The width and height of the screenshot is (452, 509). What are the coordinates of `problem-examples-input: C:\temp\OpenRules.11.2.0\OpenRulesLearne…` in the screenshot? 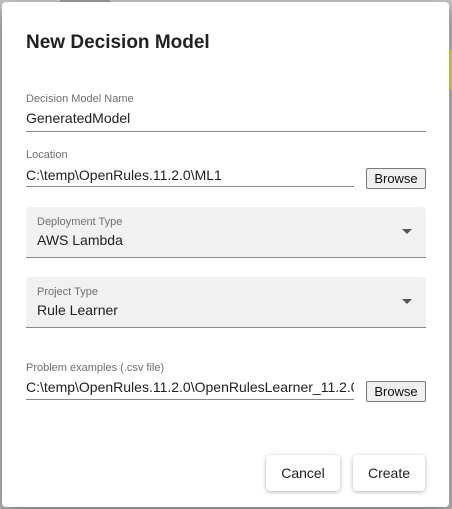 It's located at (190, 387).